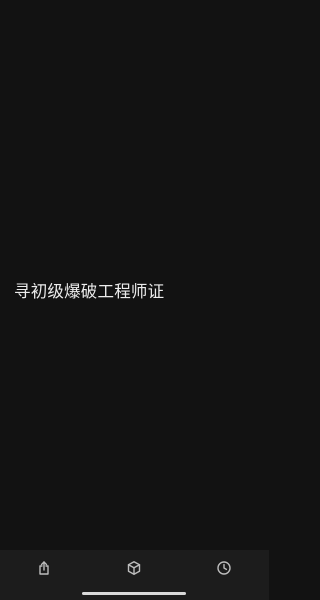 The width and height of the screenshot is (320, 600). I want to click on clock-icon, so click(224, 570).